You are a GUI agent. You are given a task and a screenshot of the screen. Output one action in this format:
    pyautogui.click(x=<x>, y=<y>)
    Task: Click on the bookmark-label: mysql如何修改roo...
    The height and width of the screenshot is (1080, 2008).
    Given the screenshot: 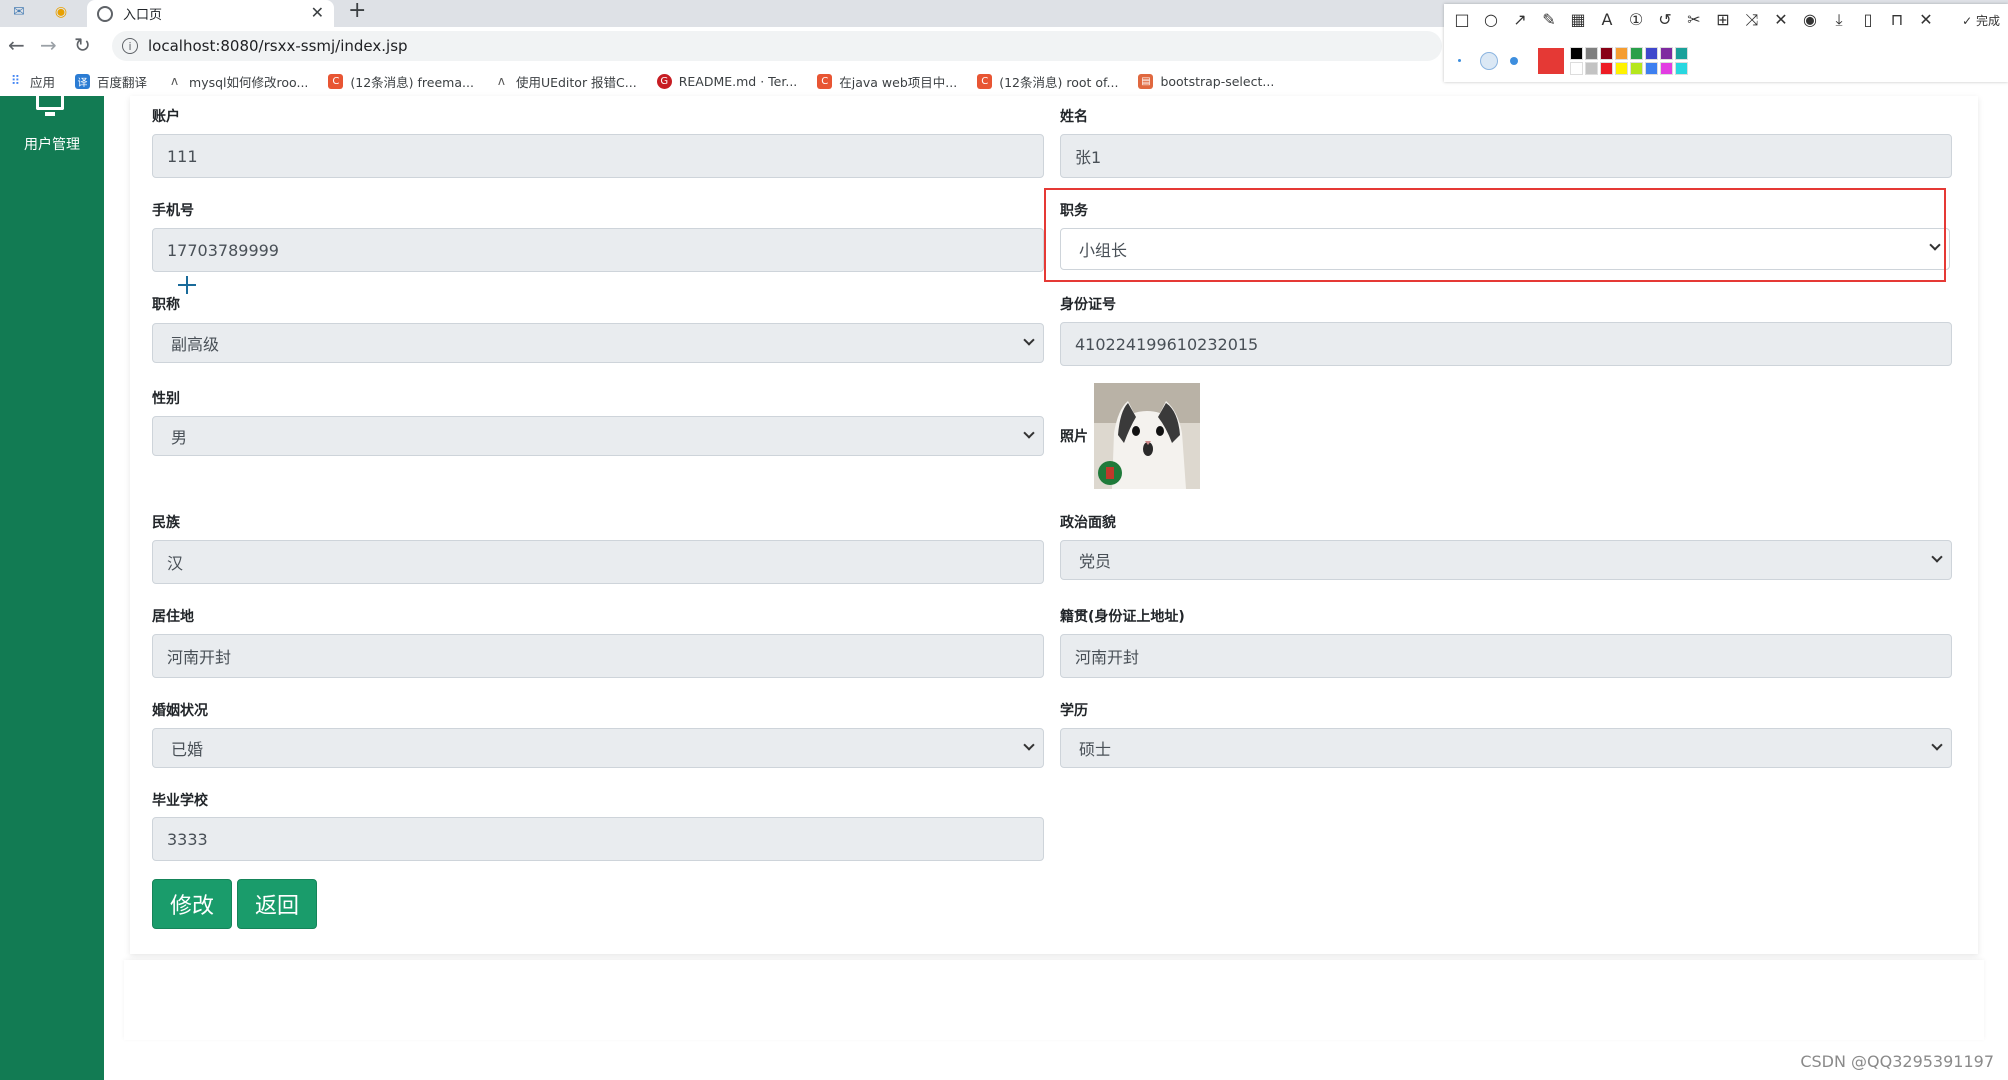 What is the action you would take?
    pyautogui.click(x=249, y=82)
    